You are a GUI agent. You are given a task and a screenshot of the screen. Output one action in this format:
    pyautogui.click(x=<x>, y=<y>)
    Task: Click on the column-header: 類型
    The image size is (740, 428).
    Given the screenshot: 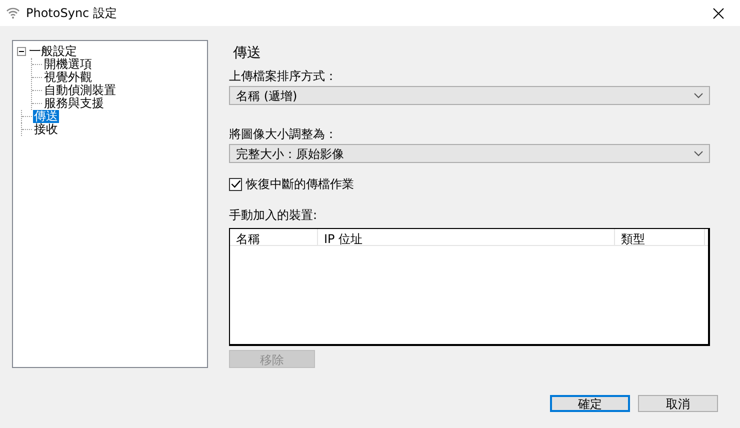 What is the action you would take?
    pyautogui.click(x=660, y=237)
    